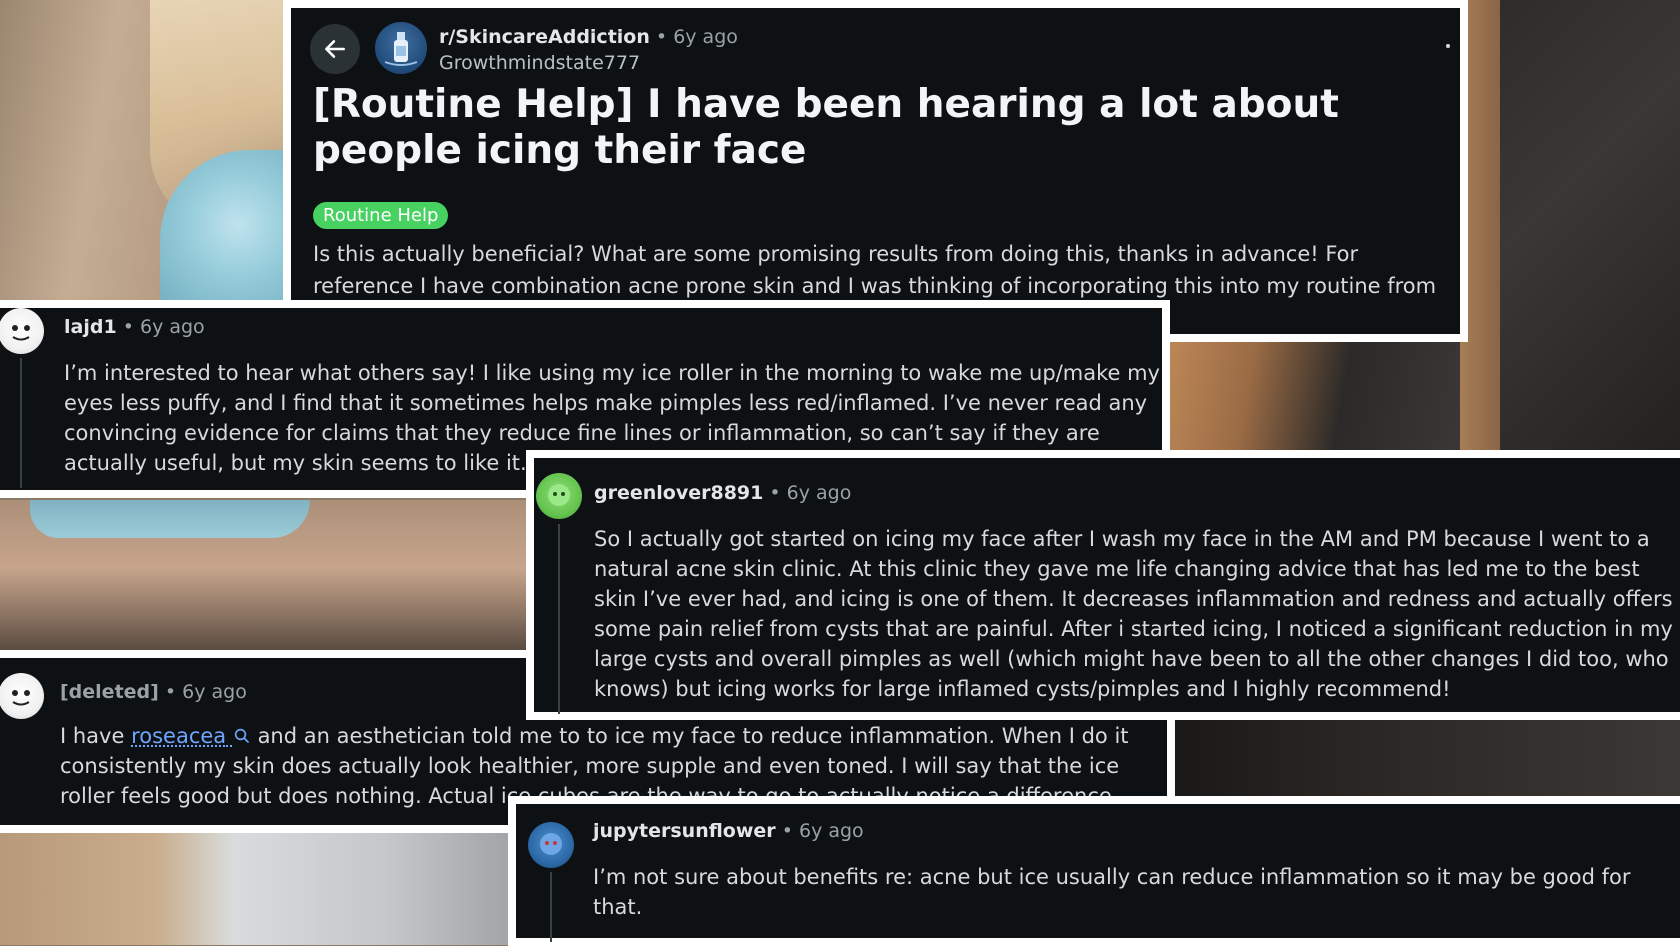 Image resolution: width=1680 pixels, height=946 pixels. I want to click on more-options-icon, so click(1448, 46).